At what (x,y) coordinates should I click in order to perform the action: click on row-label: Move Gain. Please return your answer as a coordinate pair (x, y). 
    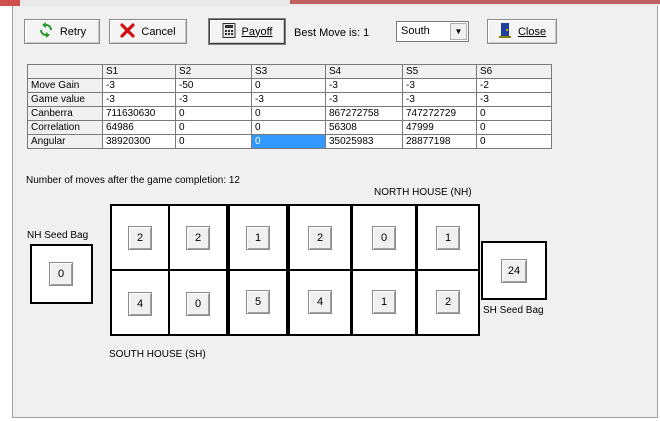
    Looking at the image, I should click on (65, 85).